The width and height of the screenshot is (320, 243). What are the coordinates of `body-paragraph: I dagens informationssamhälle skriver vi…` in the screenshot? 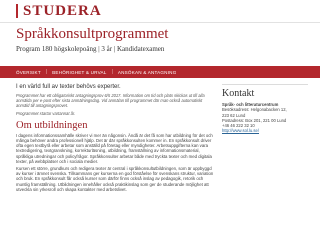 It's located at (114, 148).